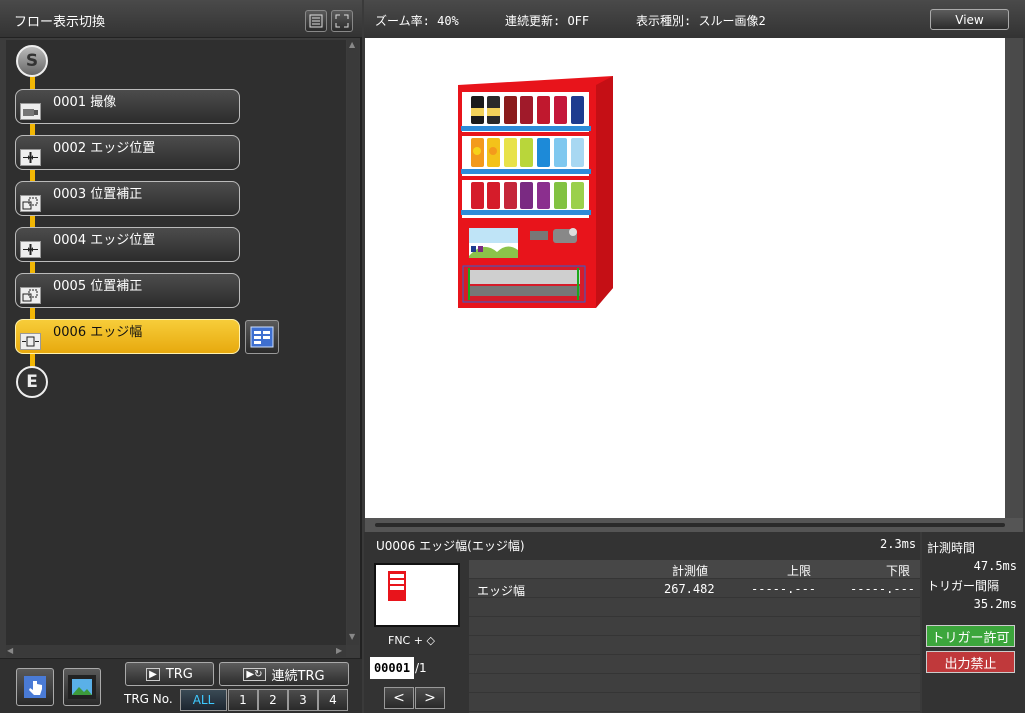 The height and width of the screenshot is (713, 1025). Describe the element at coordinates (411, 640) in the screenshot. I see `fnc-label: FNC + ◇` at that location.